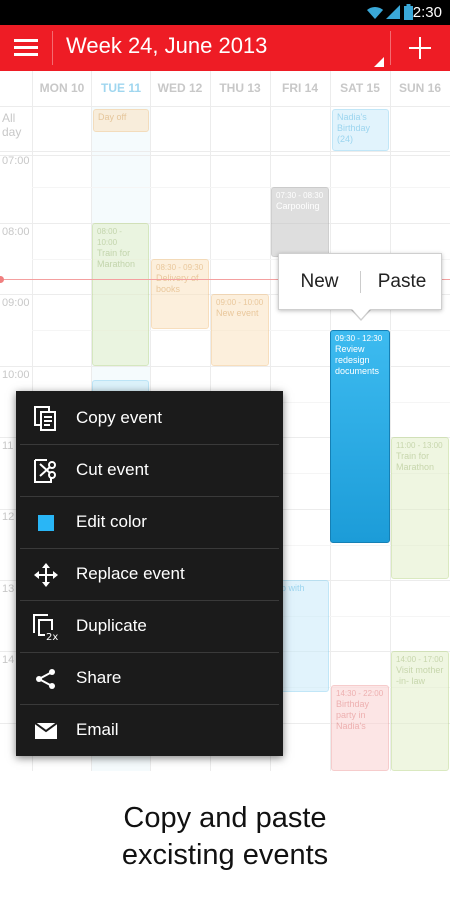  Describe the element at coordinates (408, 12) in the screenshot. I see `battery-icon` at that location.